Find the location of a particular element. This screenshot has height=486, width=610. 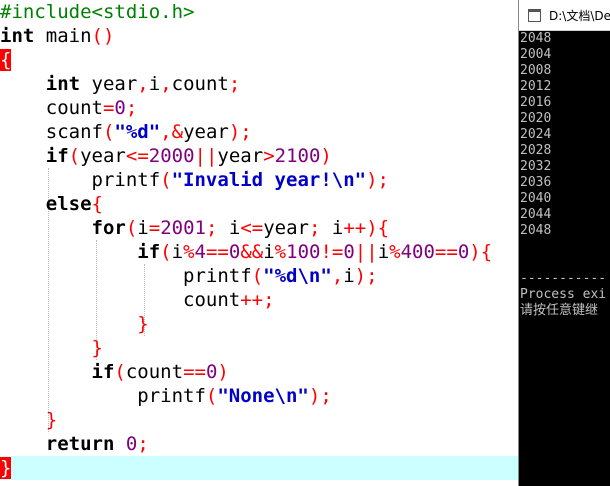

code-token: 4 is located at coordinates (200, 252).